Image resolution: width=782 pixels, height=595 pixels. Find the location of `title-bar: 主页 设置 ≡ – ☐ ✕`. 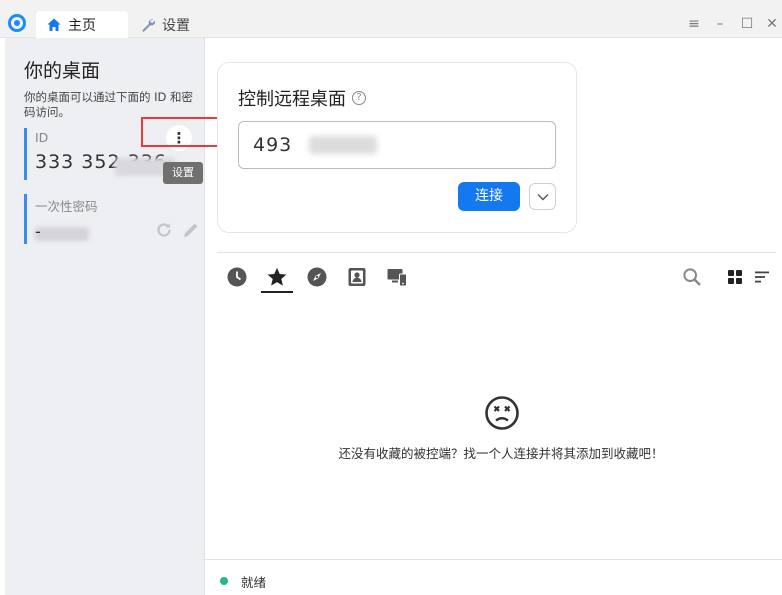

title-bar: 主页 设置 ≡ – ☐ ✕ is located at coordinates (391, 19).